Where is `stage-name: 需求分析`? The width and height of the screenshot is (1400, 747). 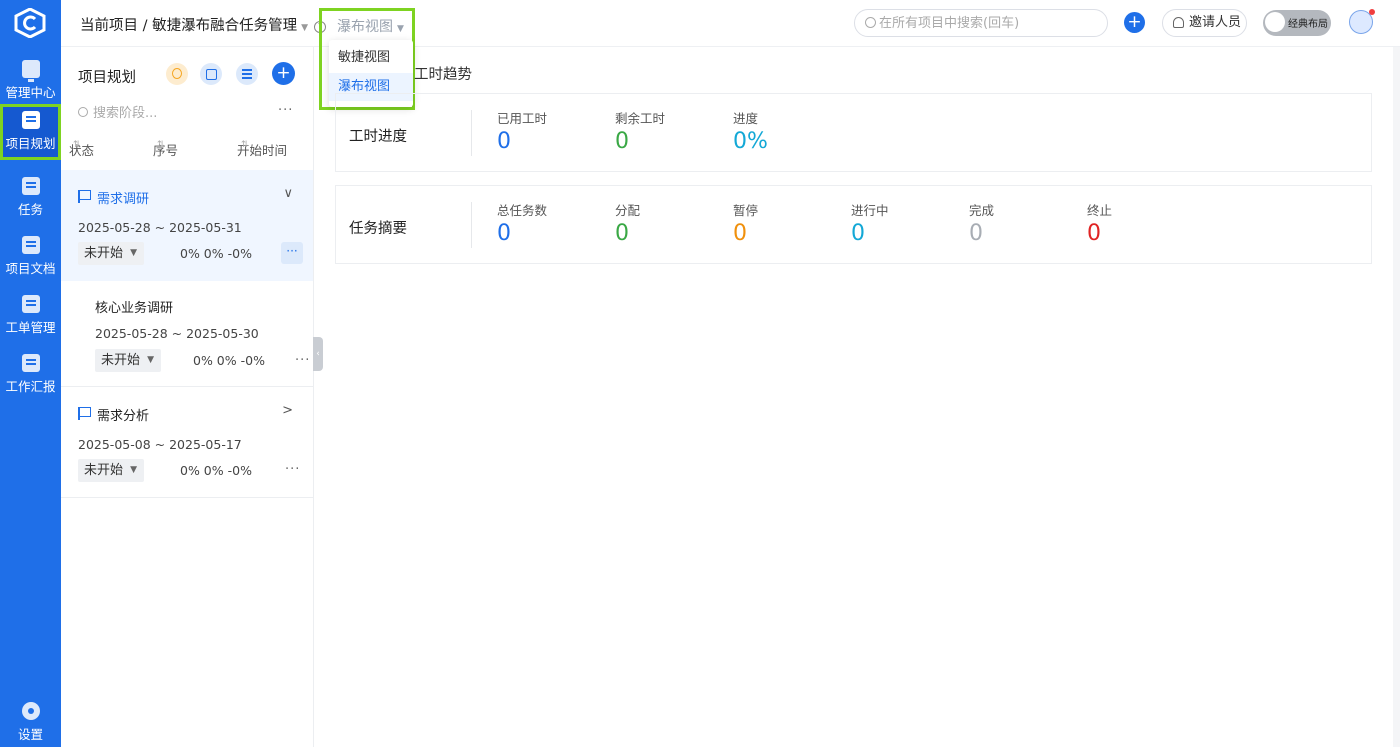
stage-name: 需求分析 is located at coordinates (123, 414).